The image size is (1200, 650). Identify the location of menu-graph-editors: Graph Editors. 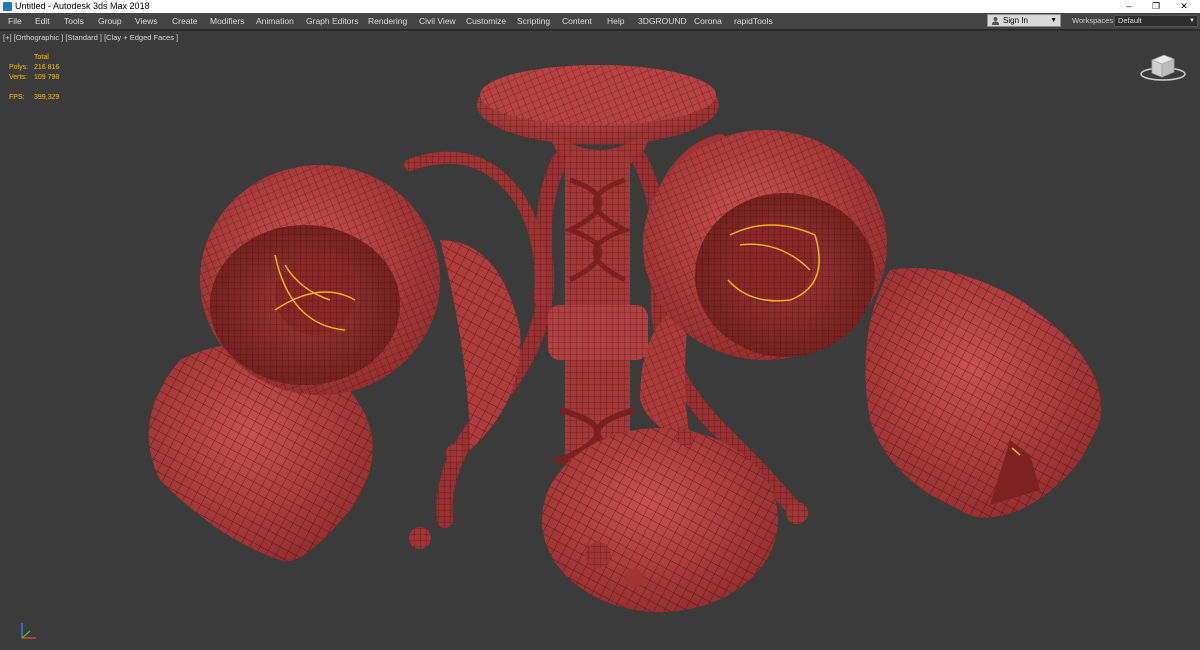
(332, 21).